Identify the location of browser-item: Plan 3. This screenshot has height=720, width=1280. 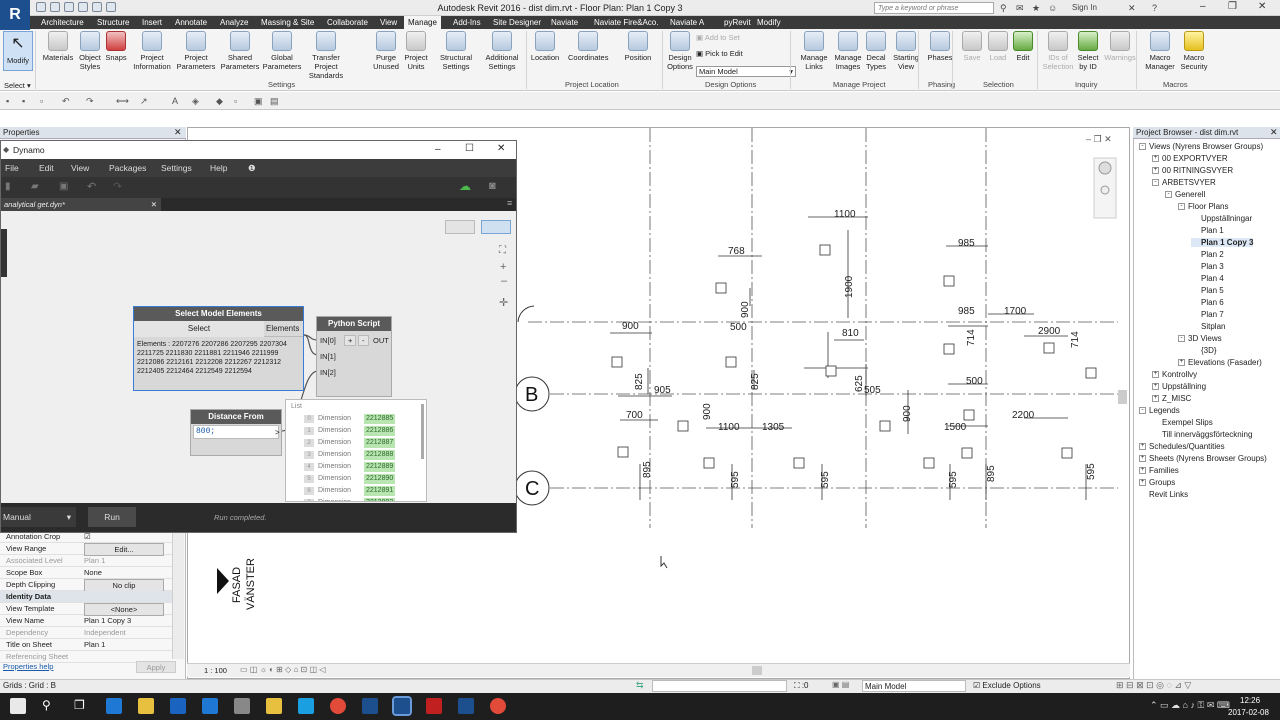
(1207, 266).